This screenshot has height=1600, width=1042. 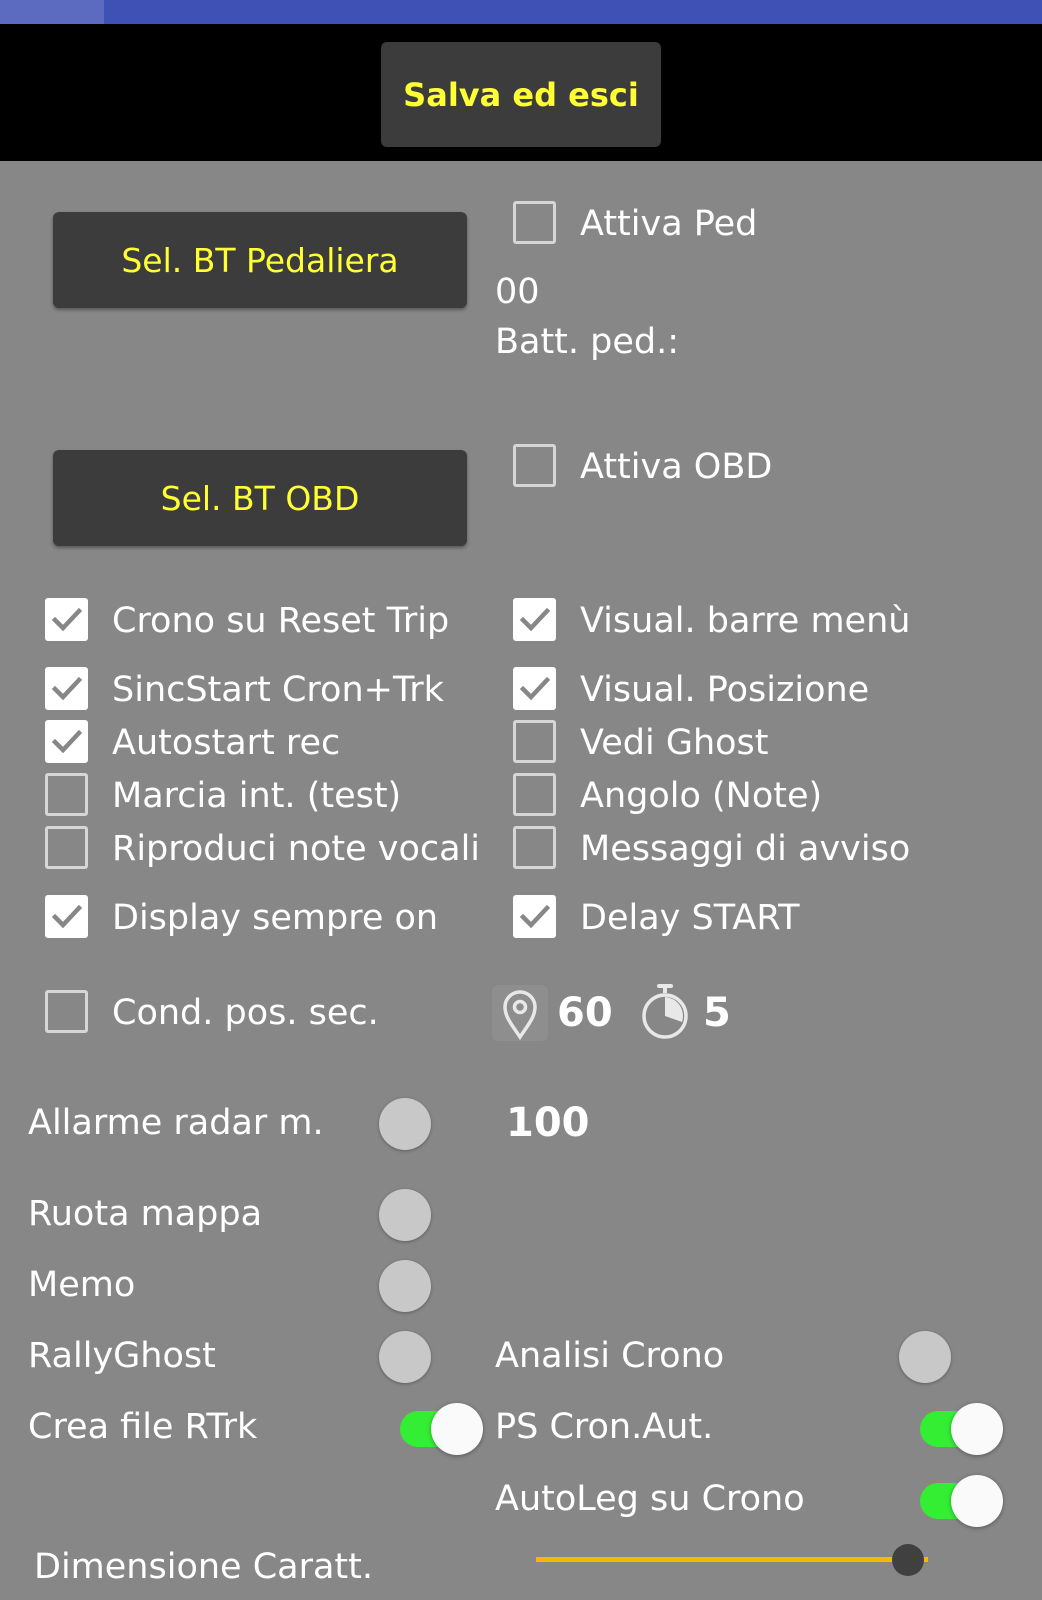 I want to click on option-label-display-on: Display sempre on, so click(x=275, y=918).